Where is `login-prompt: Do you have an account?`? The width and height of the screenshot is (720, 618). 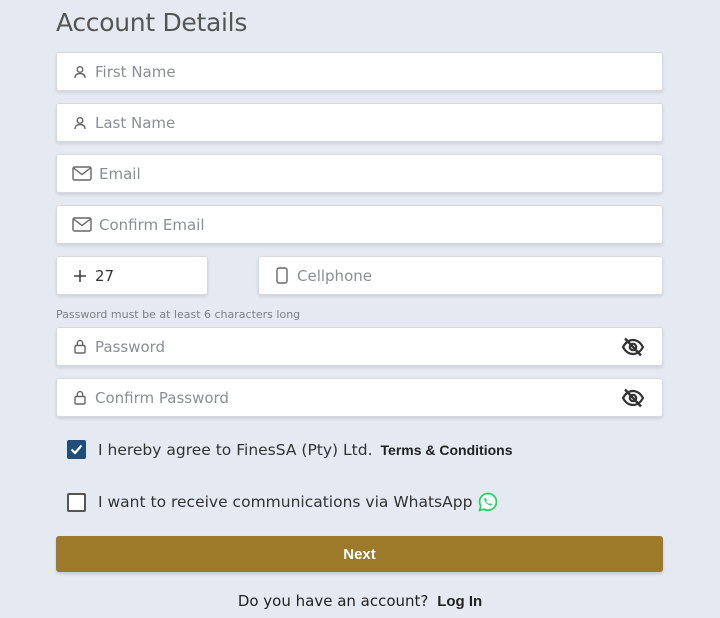 login-prompt: Do you have an account? is located at coordinates (333, 601).